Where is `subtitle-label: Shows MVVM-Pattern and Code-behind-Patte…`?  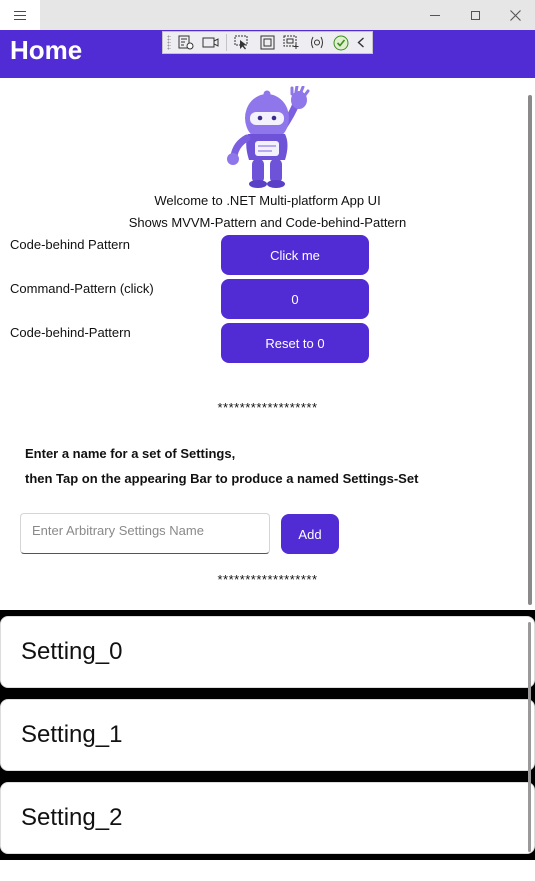
subtitle-label: Shows MVVM-Pattern and Code-behind-Patte… is located at coordinates (267, 222).